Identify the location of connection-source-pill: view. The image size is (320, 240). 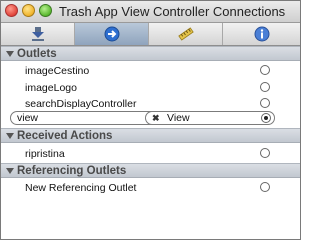
(84, 118).